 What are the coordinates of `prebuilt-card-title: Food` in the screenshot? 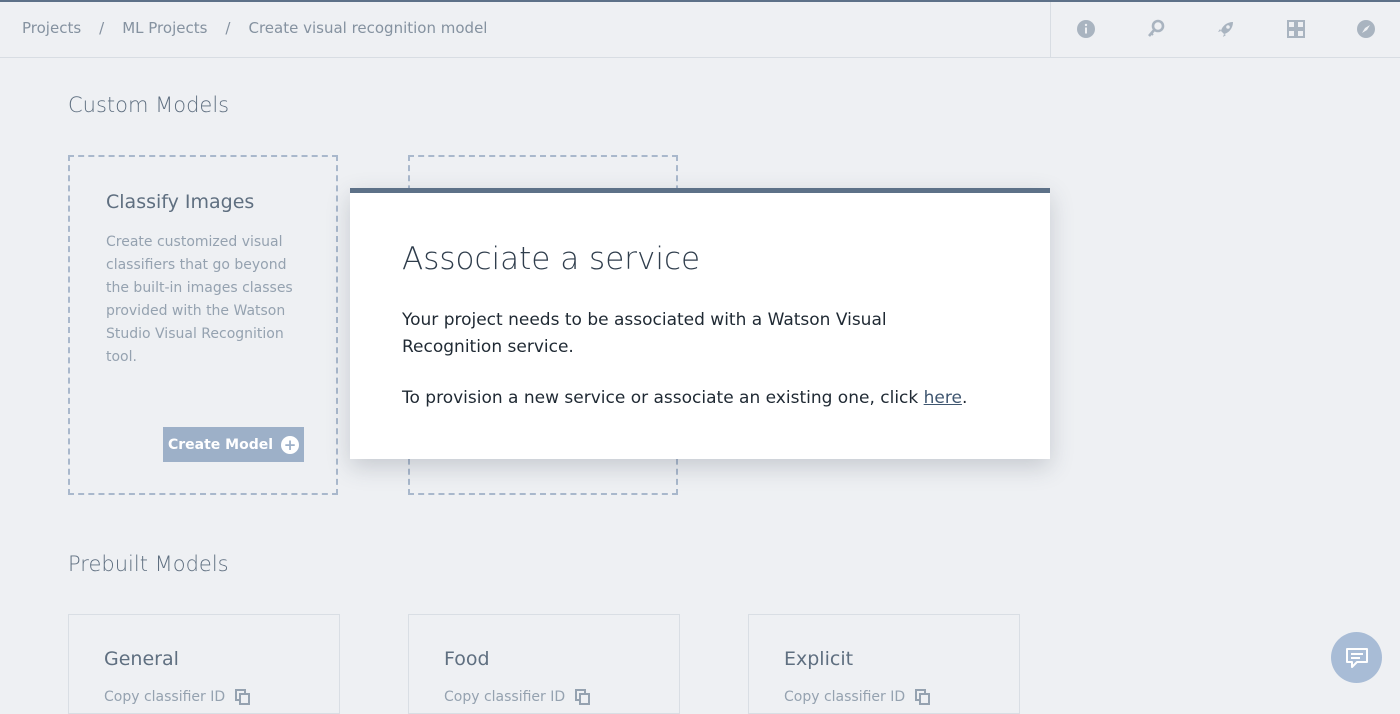 It's located at (467, 659).